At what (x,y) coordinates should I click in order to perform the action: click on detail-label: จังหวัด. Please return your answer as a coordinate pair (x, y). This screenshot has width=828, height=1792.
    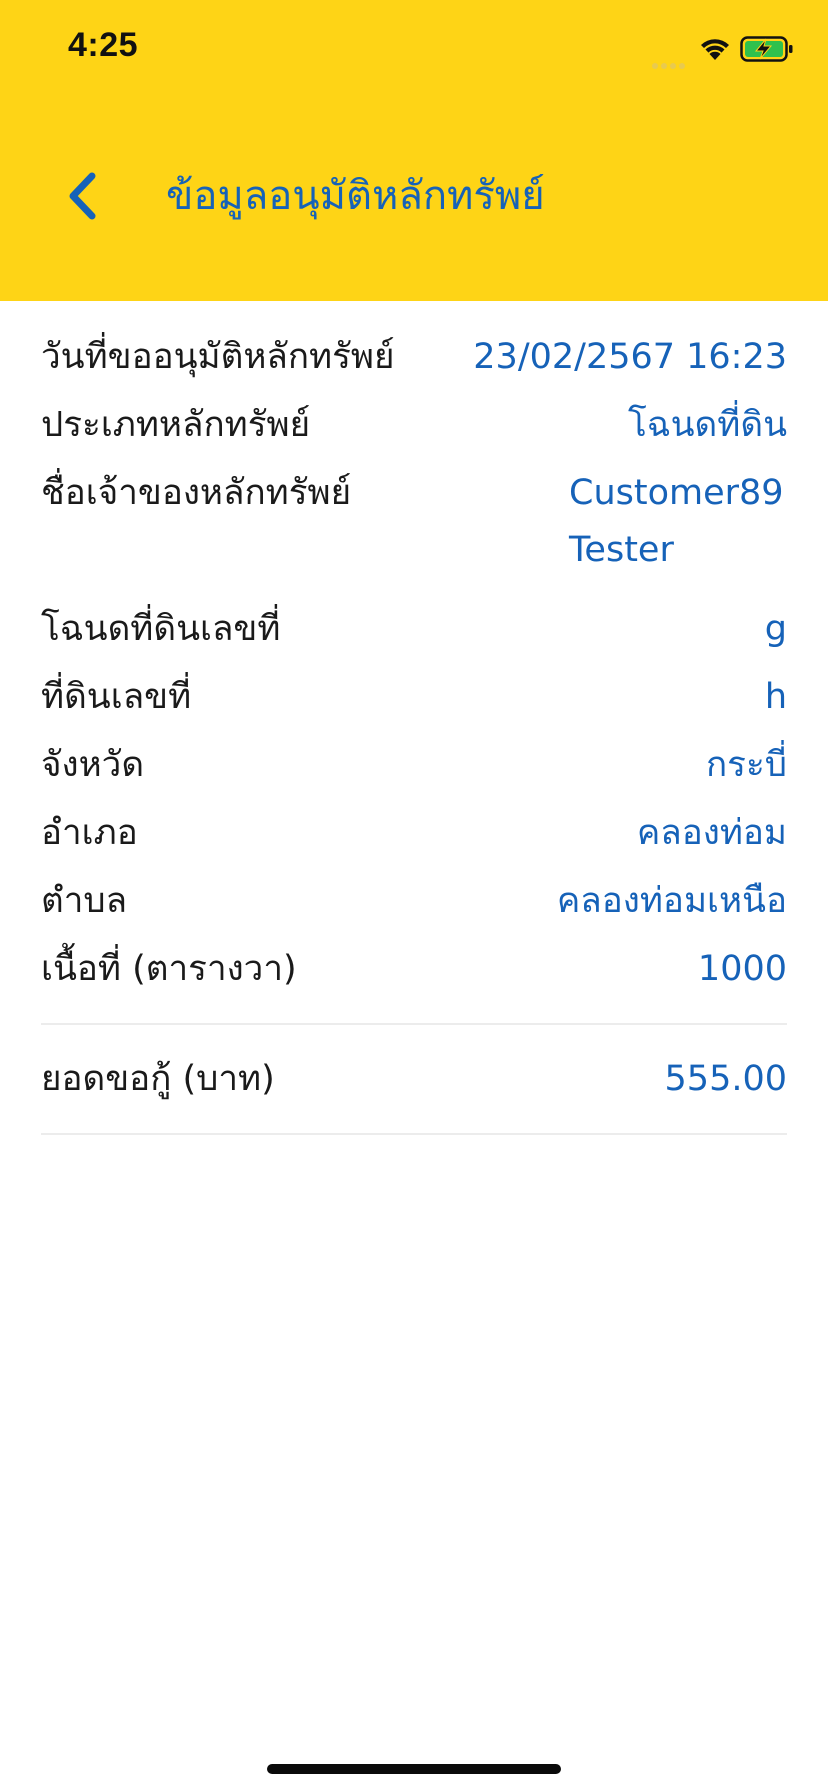
    Looking at the image, I should click on (93, 765).